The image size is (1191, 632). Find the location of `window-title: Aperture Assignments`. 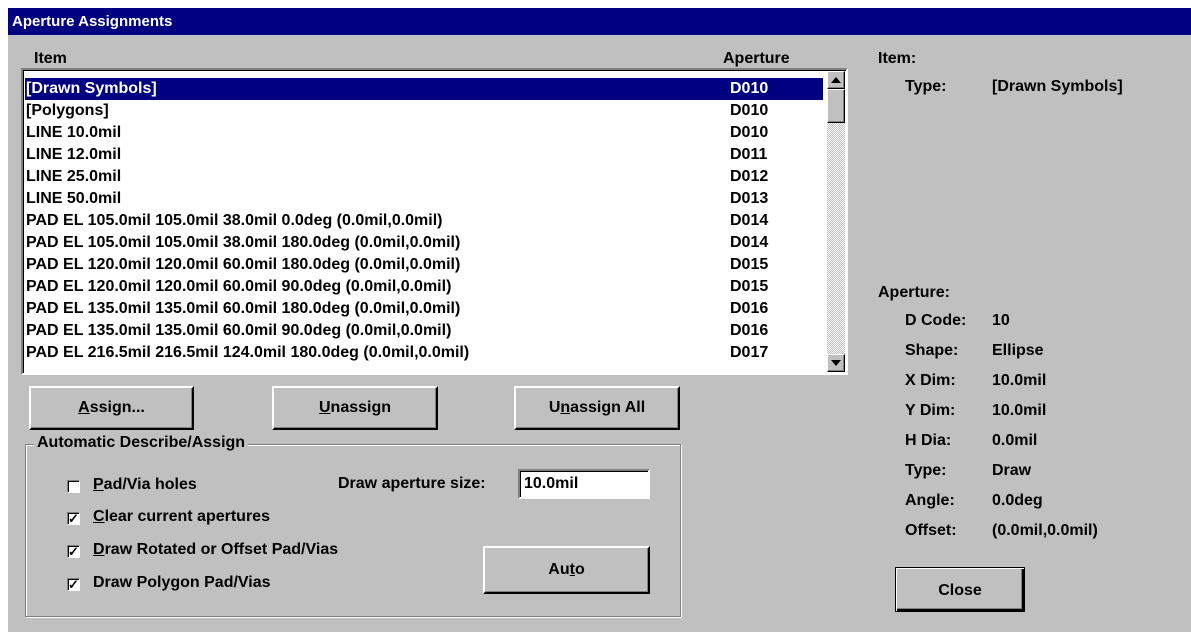

window-title: Aperture Assignments is located at coordinates (92, 21).